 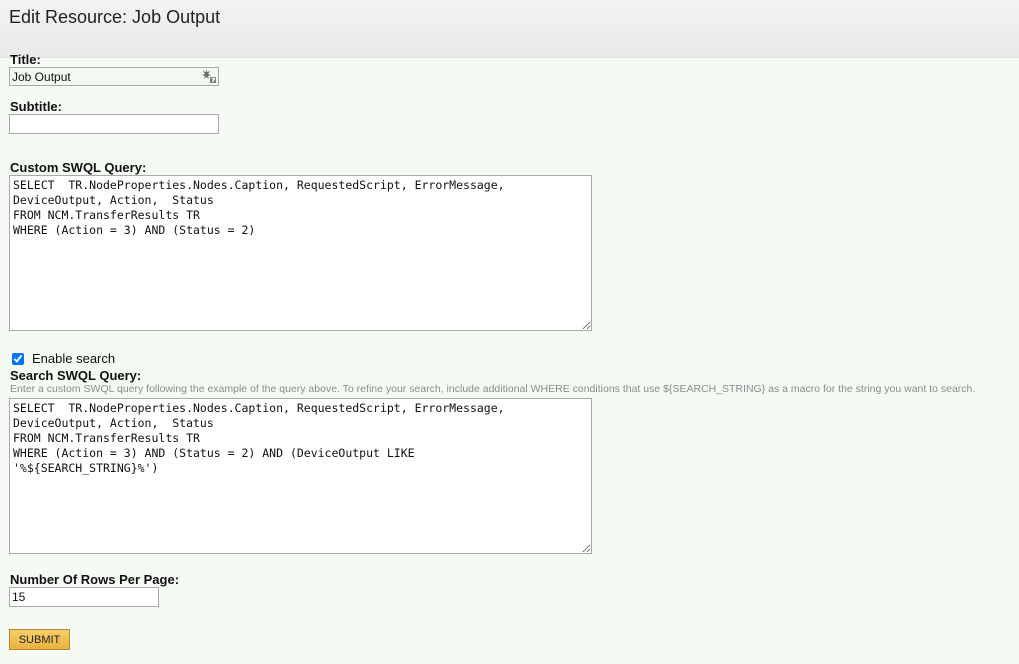 I want to click on enable-search-label: Enable search, so click(x=74, y=358).